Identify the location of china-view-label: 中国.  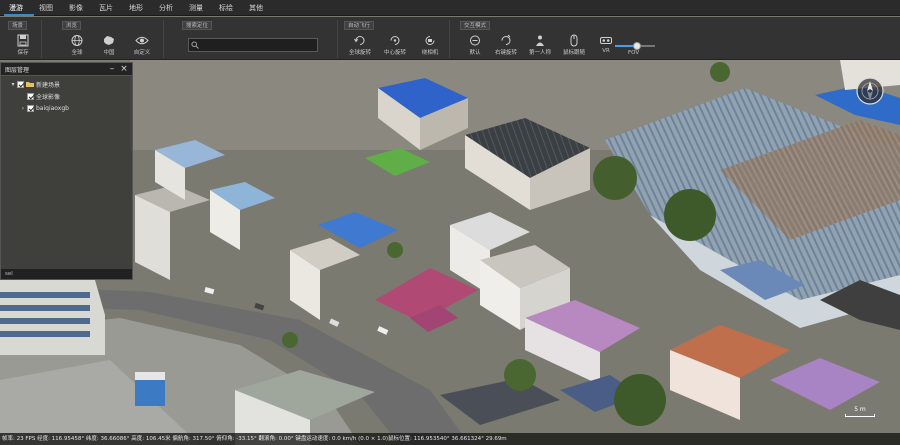
(109, 53).